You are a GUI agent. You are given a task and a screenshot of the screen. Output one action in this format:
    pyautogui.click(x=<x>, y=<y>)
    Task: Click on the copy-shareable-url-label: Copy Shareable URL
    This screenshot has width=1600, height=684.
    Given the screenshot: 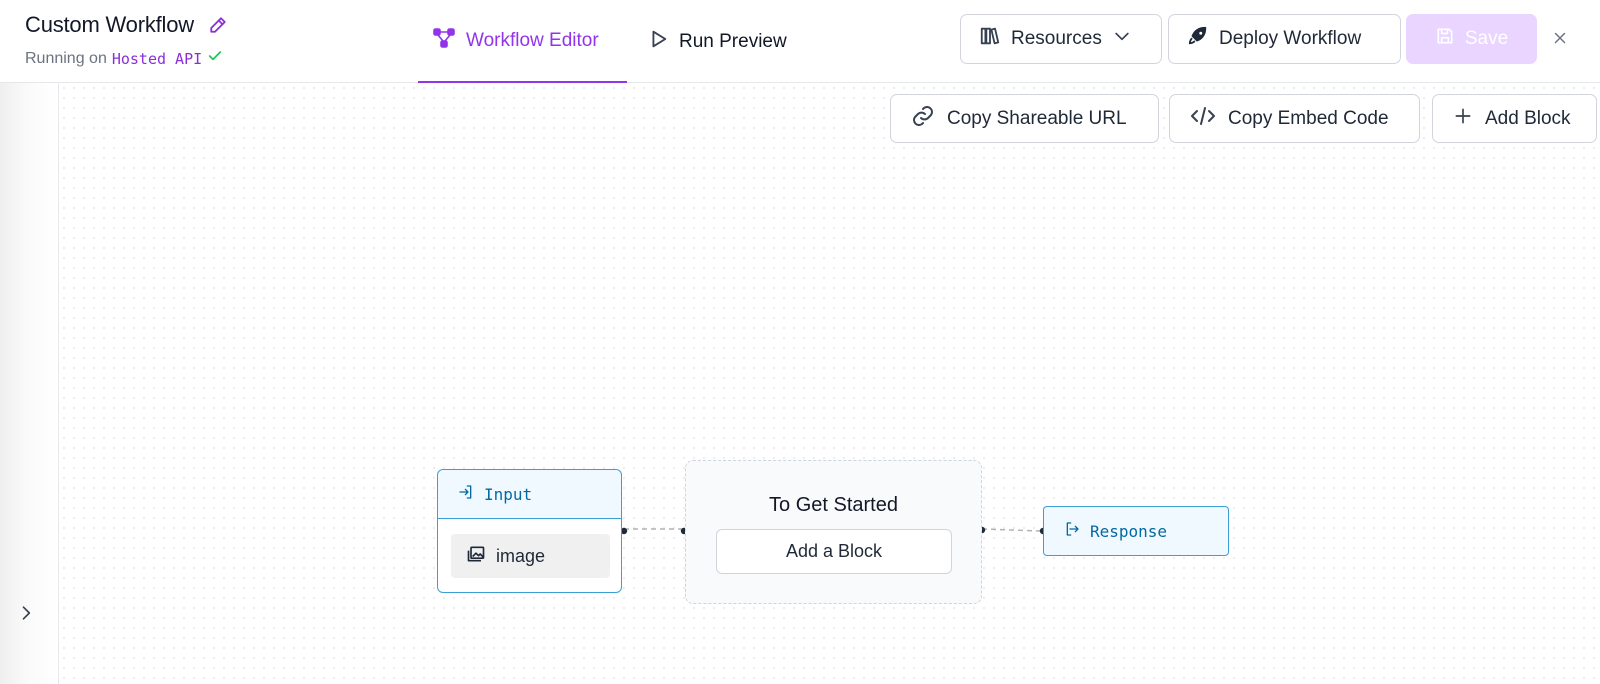 What is the action you would take?
    pyautogui.click(x=1037, y=118)
    